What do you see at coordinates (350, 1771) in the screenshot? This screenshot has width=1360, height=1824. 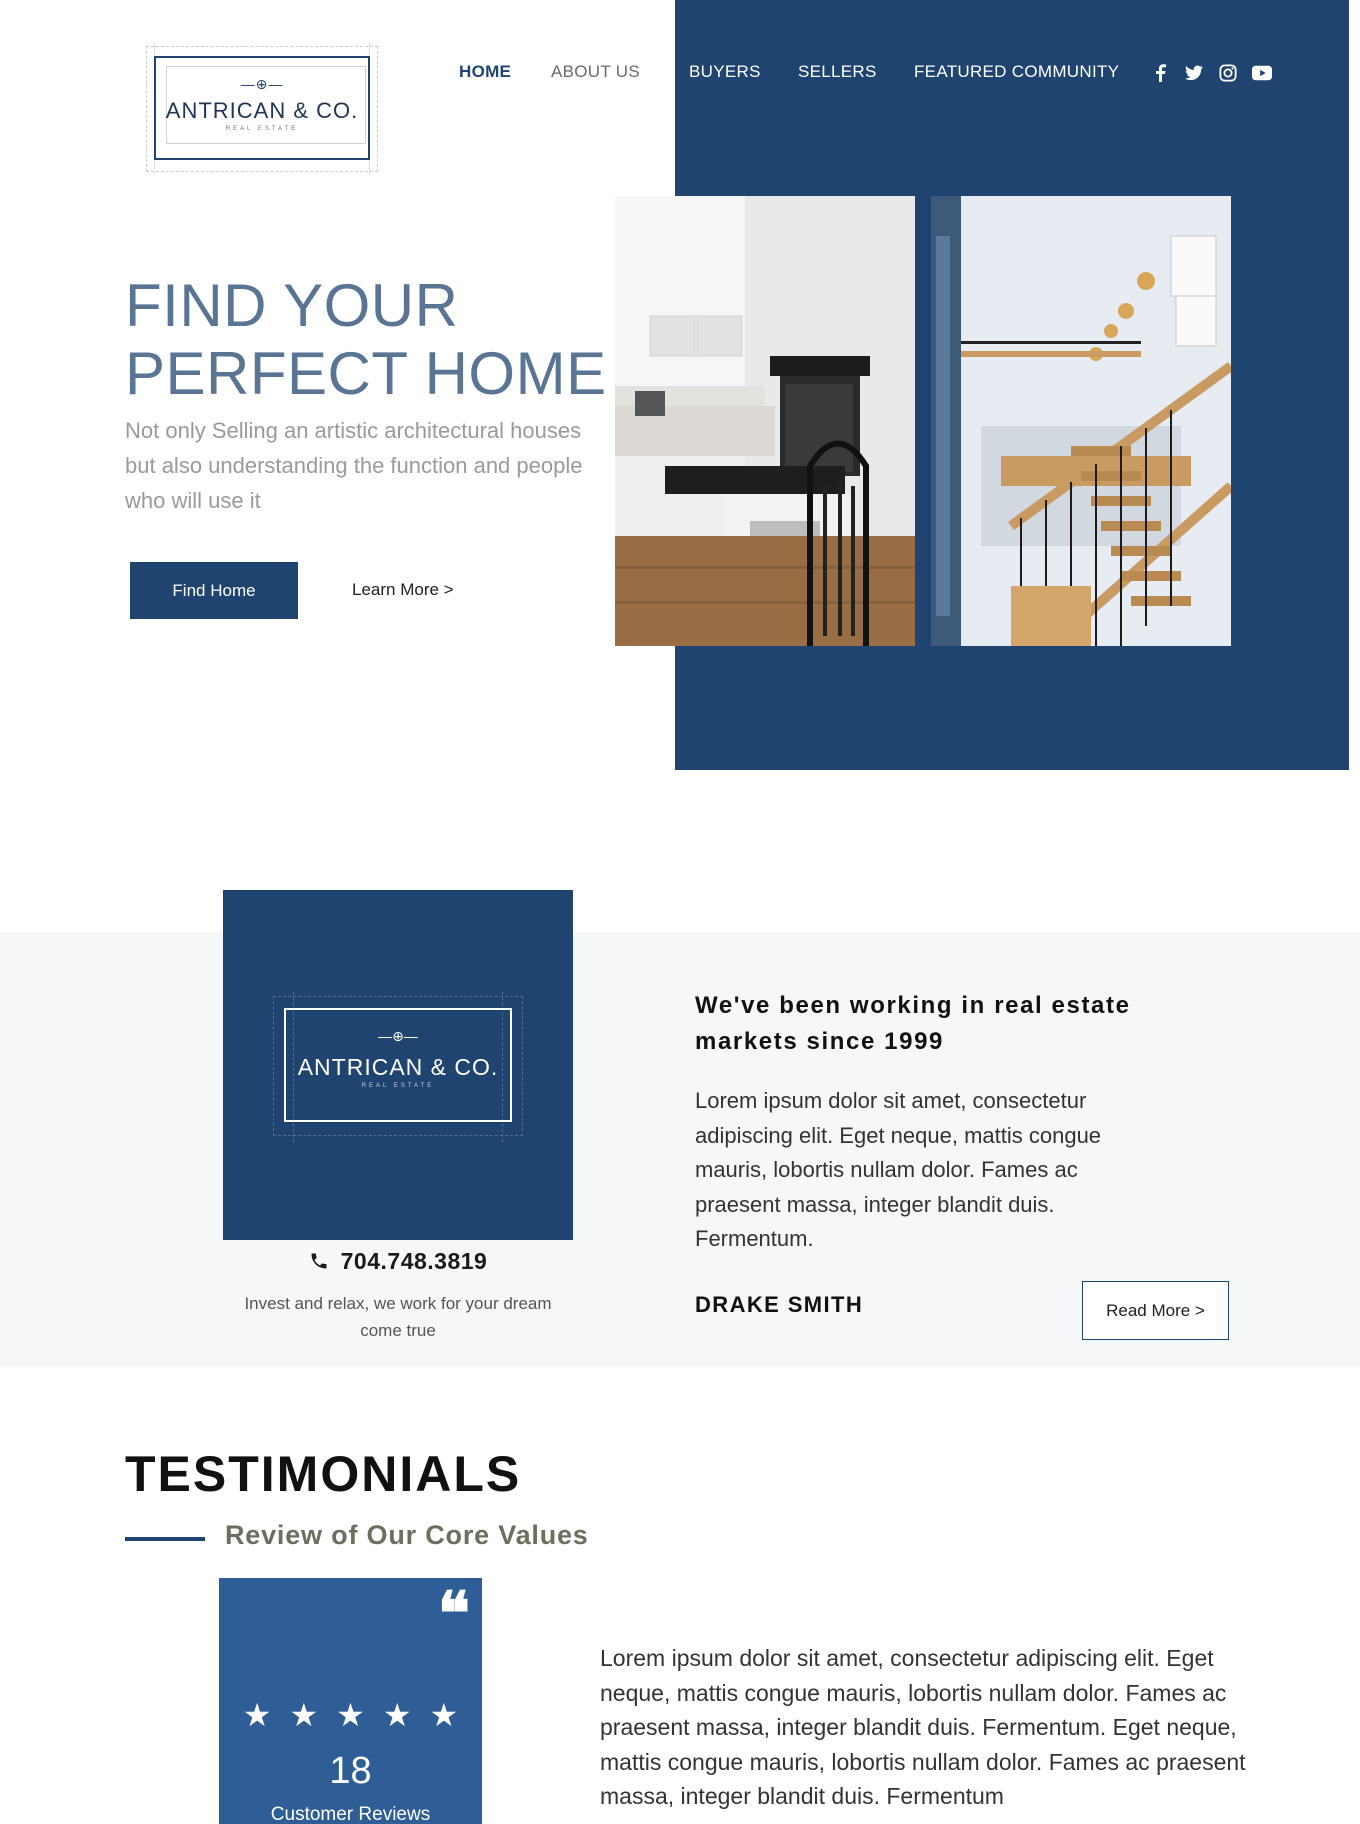 I see `review-count: 18` at bounding box center [350, 1771].